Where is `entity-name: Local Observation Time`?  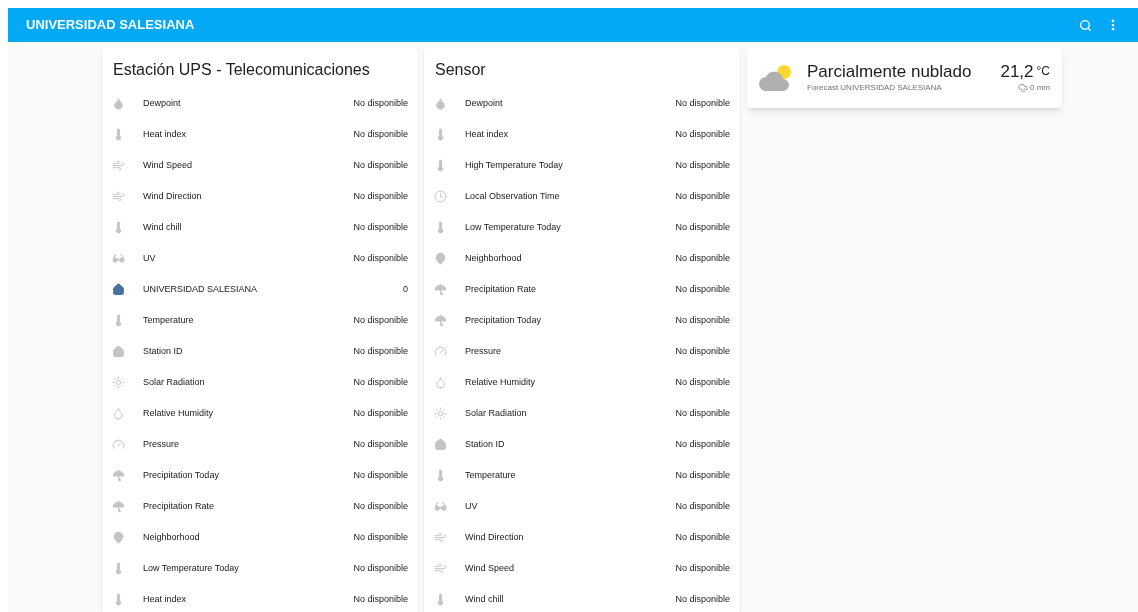 entity-name: Local Observation Time is located at coordinates (512, 196).